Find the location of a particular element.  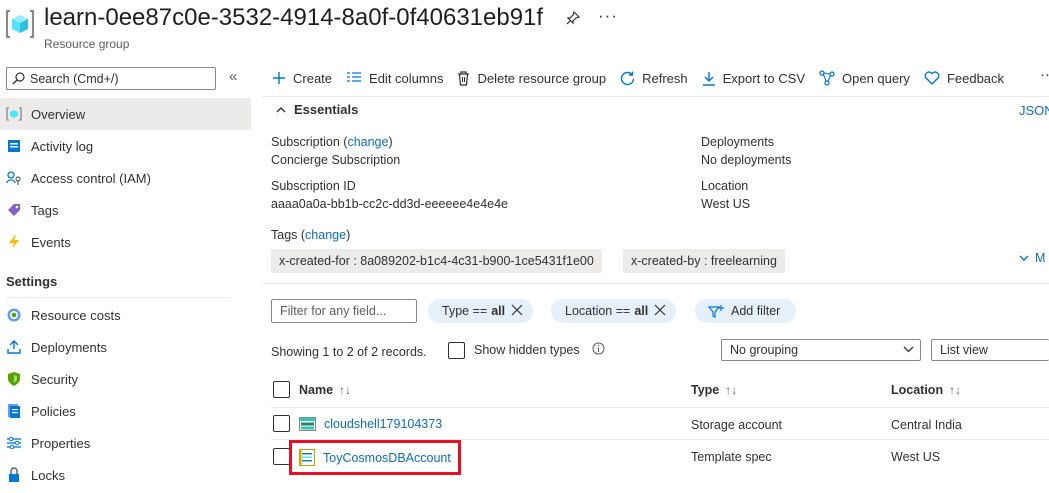

grouping-dropdown: No grouping is located at coordinates (821, 350).